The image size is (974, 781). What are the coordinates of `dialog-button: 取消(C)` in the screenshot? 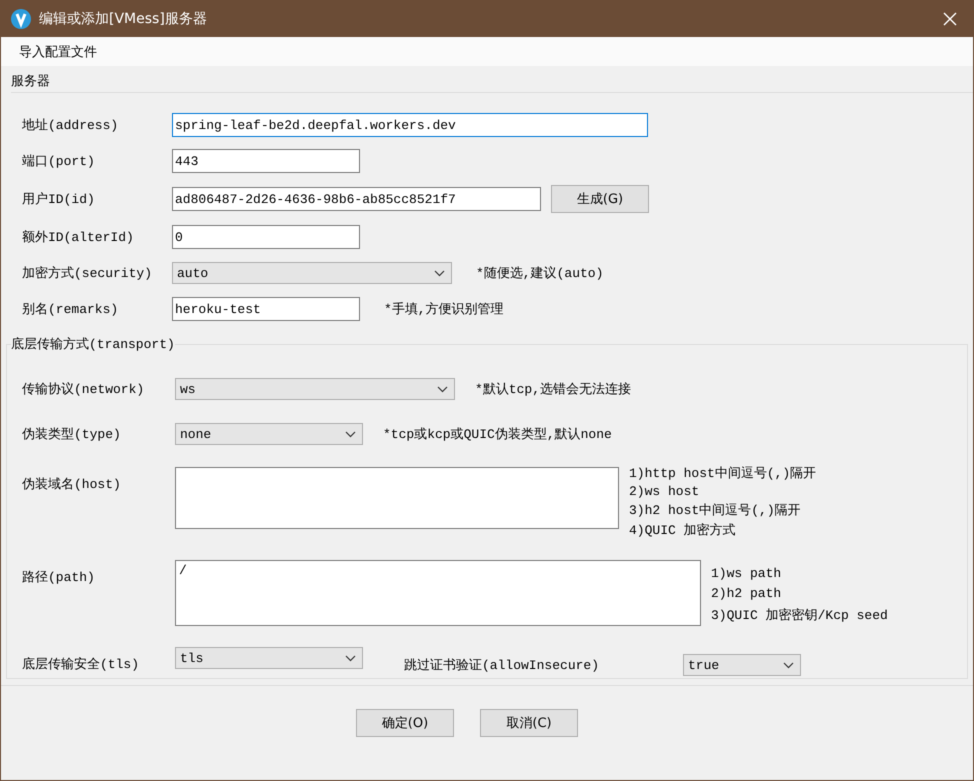 It's located at (529, 723).